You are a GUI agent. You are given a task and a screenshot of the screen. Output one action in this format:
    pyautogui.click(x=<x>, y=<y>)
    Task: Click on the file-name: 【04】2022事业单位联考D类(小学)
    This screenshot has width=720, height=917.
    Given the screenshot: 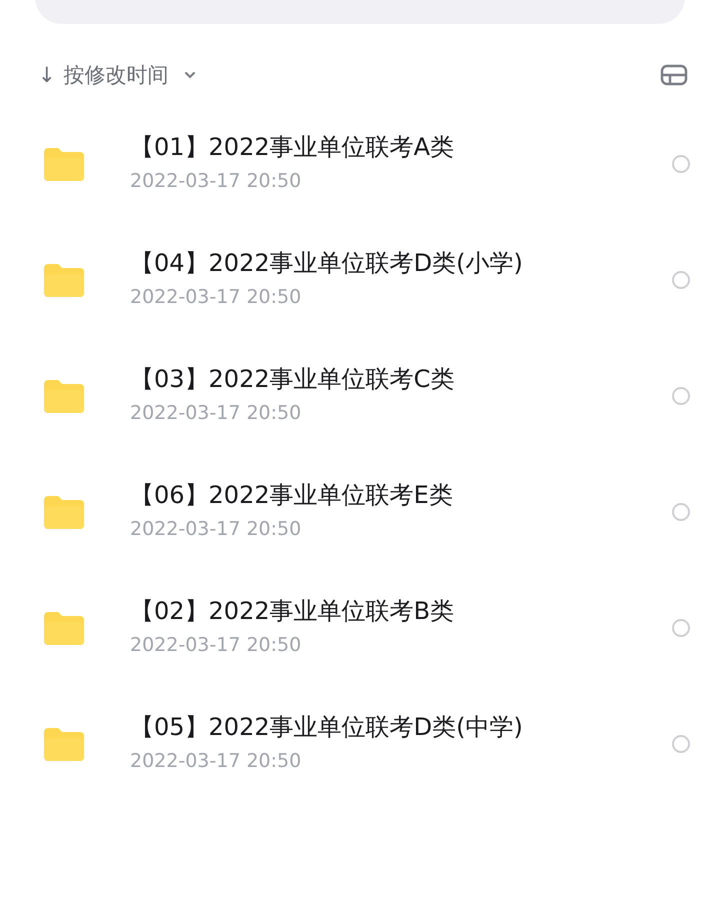 What is the action you would take?
    pyautogui.click(x=327, y=263)
    